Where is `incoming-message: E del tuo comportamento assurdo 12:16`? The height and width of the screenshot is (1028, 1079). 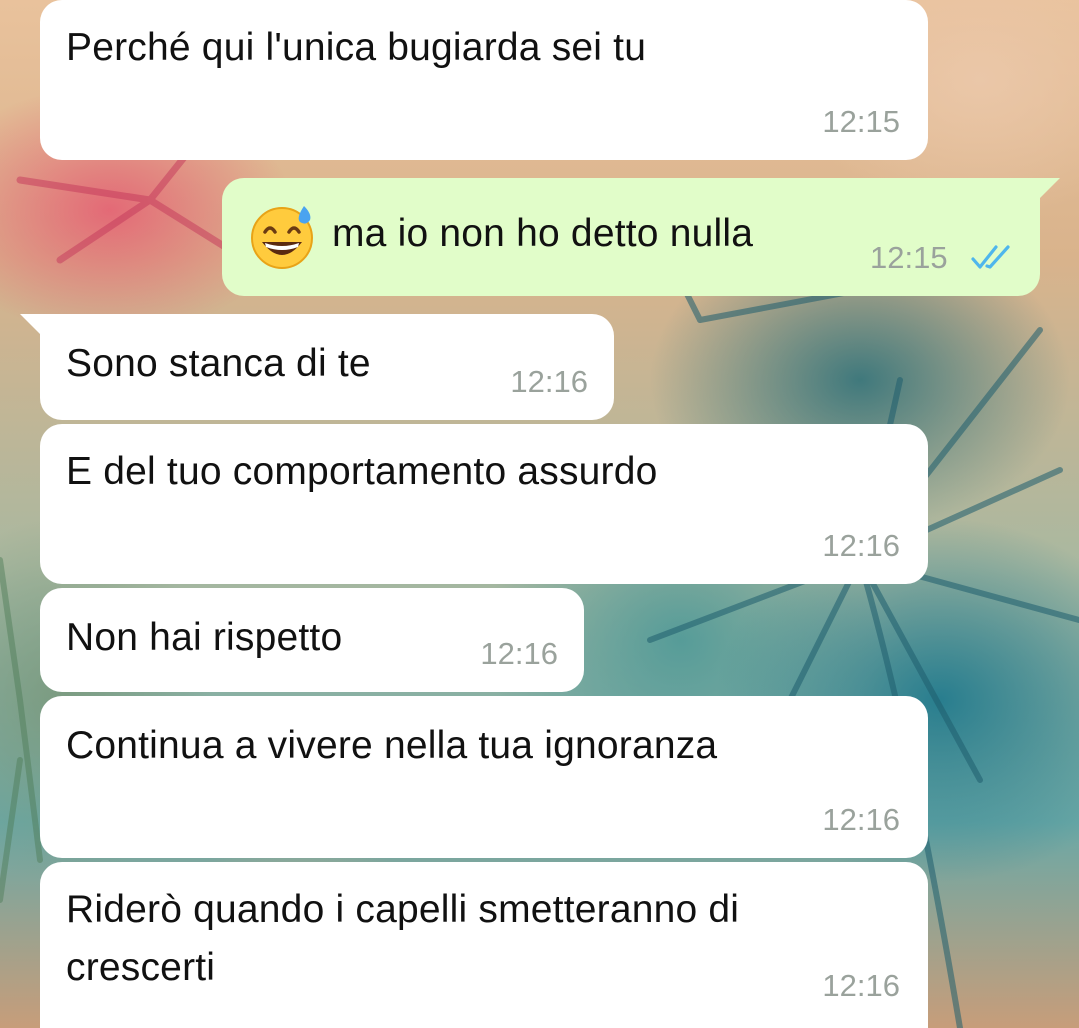
incoming-message: E del tuo comportamento assurdo 12:16 is located at coordinates (484, 504).